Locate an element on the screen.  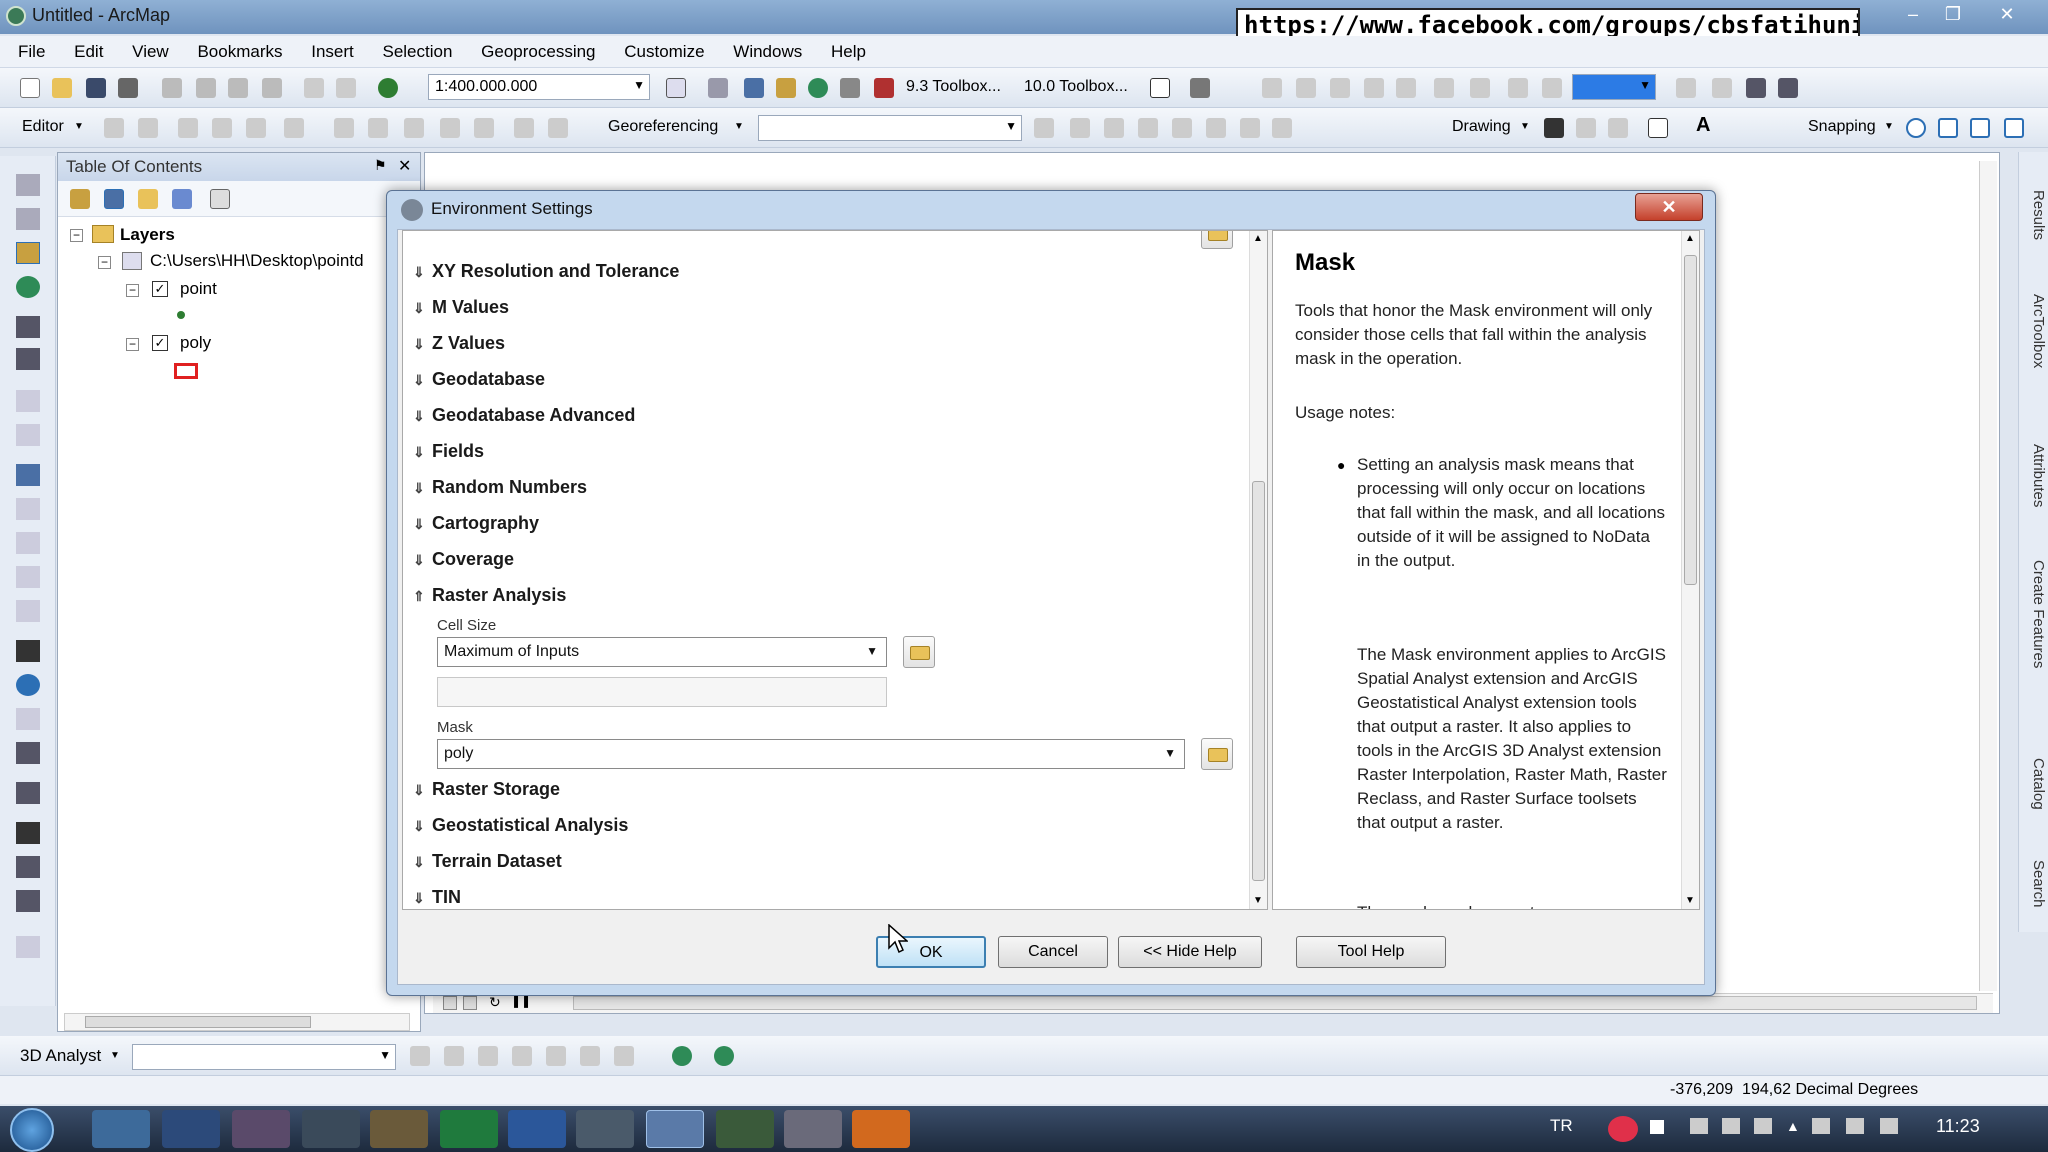
toc-layers-root: Layers is located at coordinates (147, 235).